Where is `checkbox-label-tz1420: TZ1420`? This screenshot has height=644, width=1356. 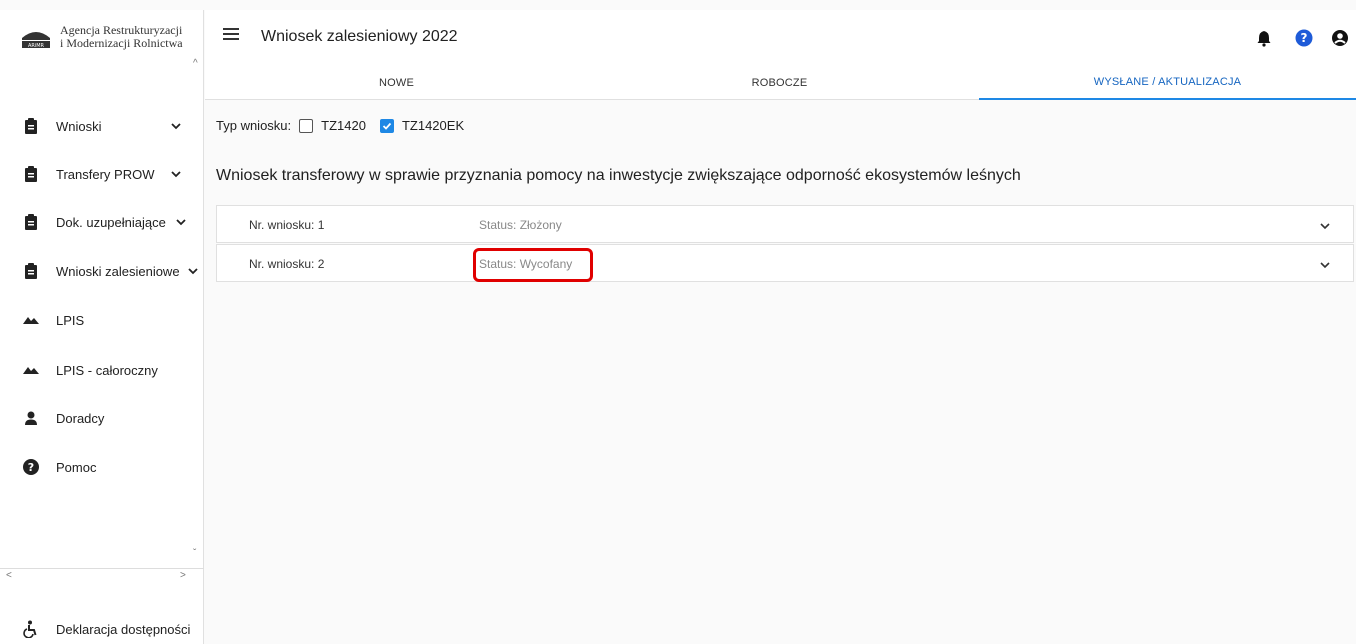 checkbox-label-tz1420: TZ1420 is located at coordinates (343, 125).